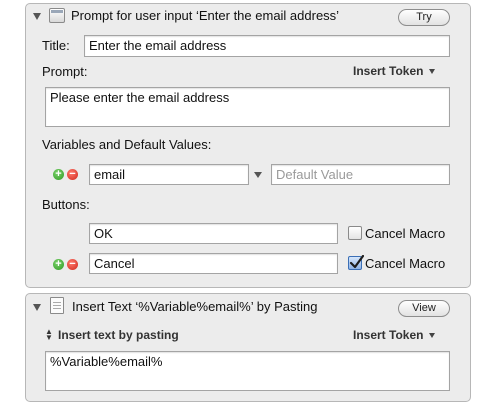  I want to click on text-field: %Variable%email%, so click(247, 371).